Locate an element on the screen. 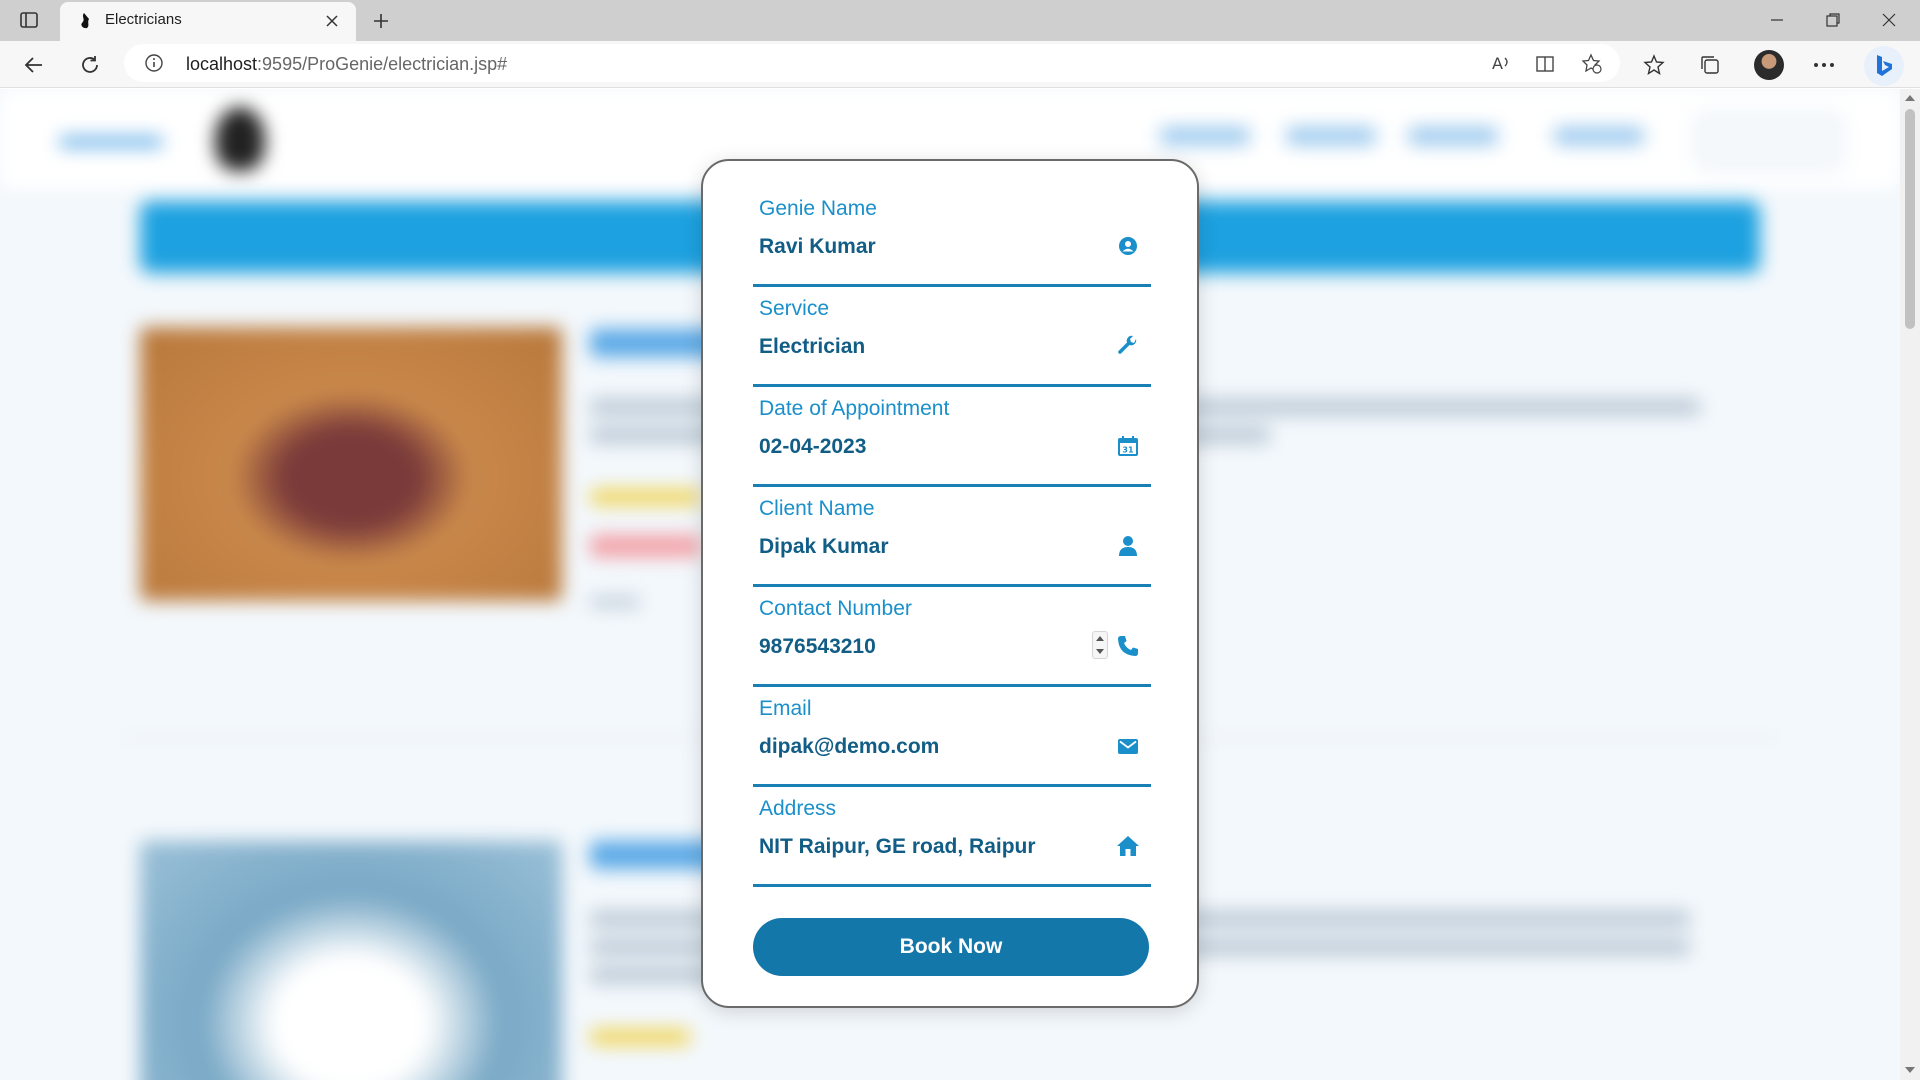 The height and width of the screenshot is (1080, 1920). scrollbar-thumb is located at coordinates (1910, 219).